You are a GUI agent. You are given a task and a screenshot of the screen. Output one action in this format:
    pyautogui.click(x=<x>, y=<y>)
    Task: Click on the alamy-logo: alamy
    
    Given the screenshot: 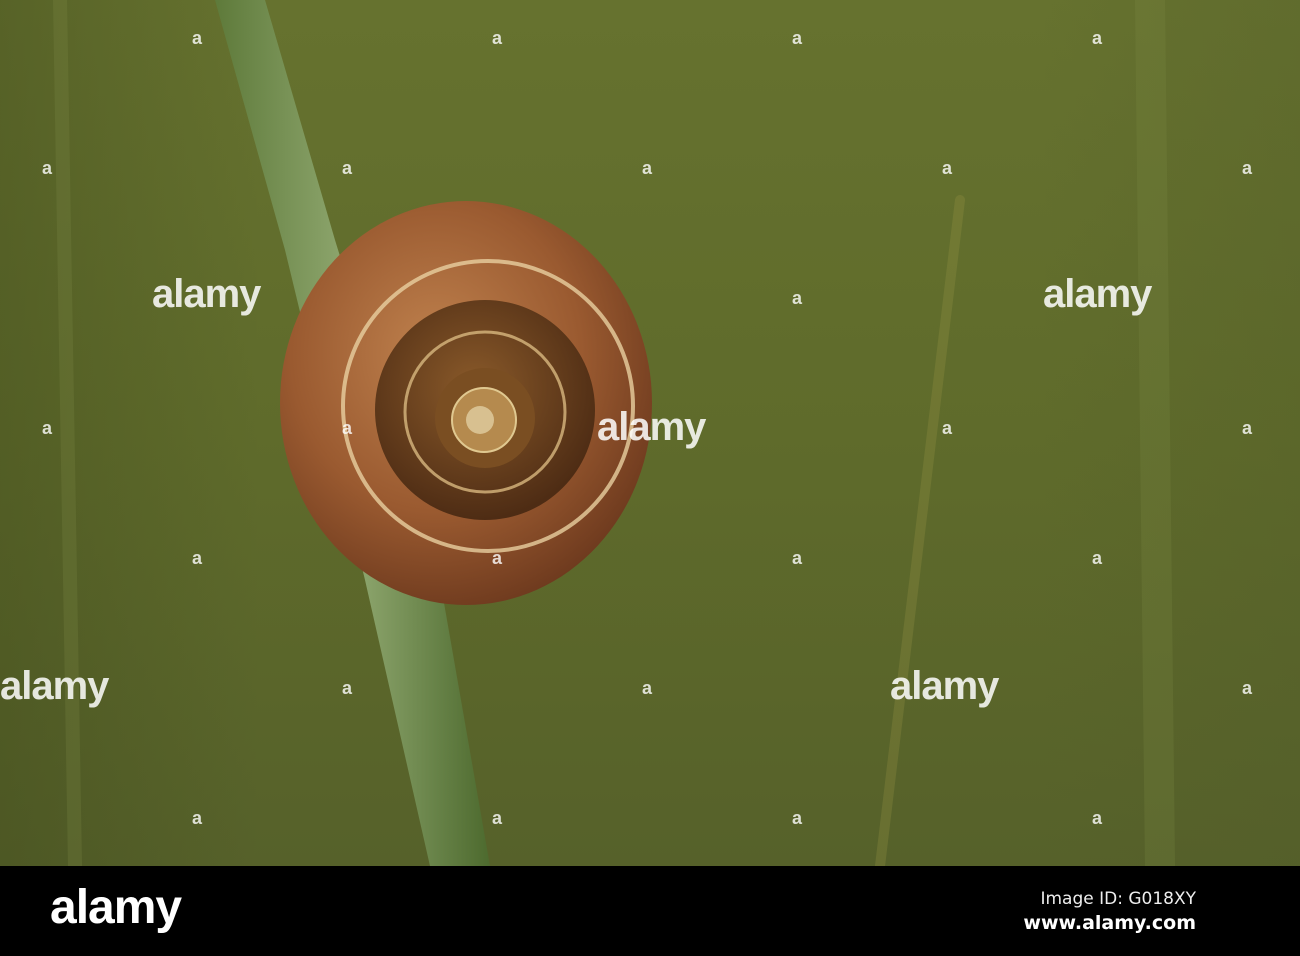 What is the action you would take?
    pyautogui.click(x=116, y=907)
    